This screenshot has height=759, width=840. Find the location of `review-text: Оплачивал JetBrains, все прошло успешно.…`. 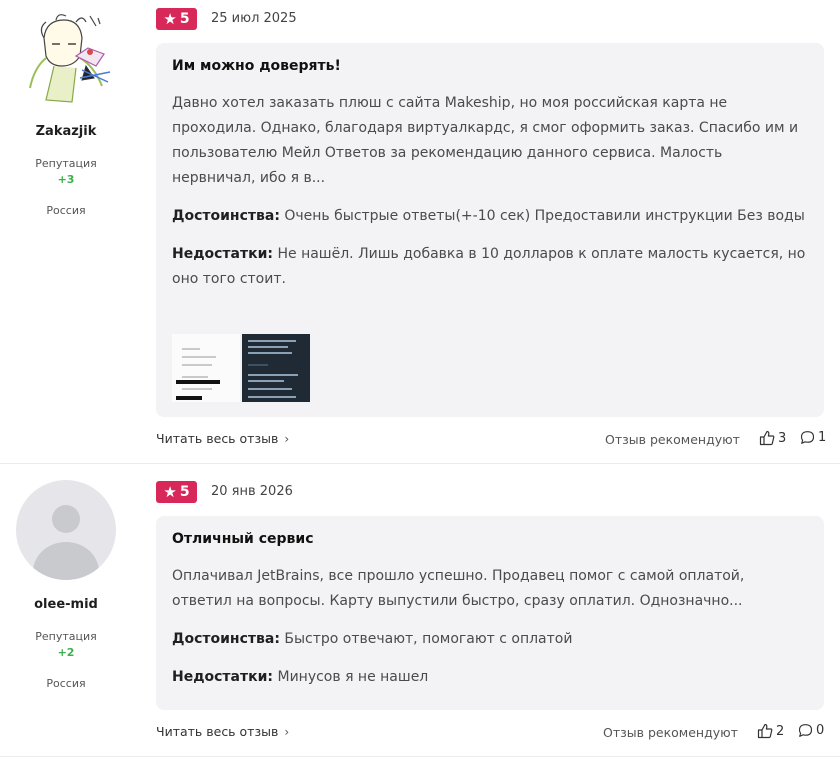

review-text: Оплачивал JetBrains, все прошло успешно.… is located at coordinates (458, 588).